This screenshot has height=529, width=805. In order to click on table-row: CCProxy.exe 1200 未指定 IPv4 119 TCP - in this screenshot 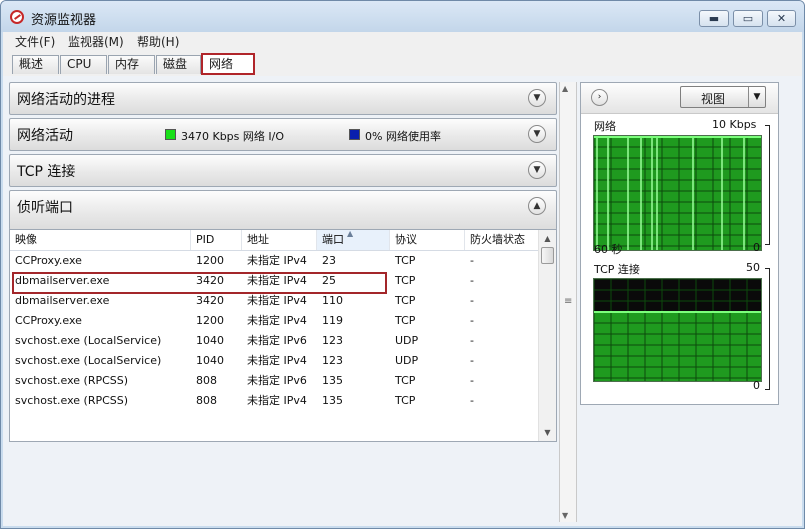, I will do `click(274, 321)`.